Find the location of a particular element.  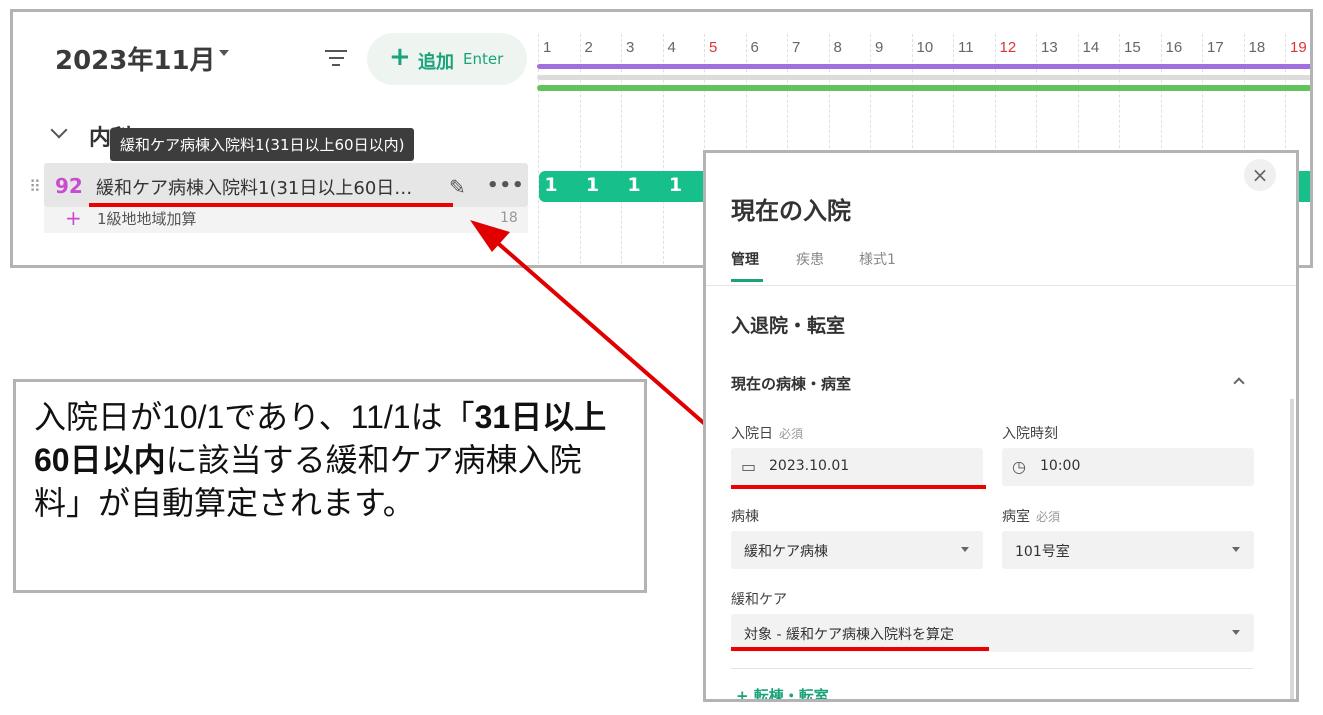

transfer-link: + 転棟・転室 is located at coordinates (782, 692).